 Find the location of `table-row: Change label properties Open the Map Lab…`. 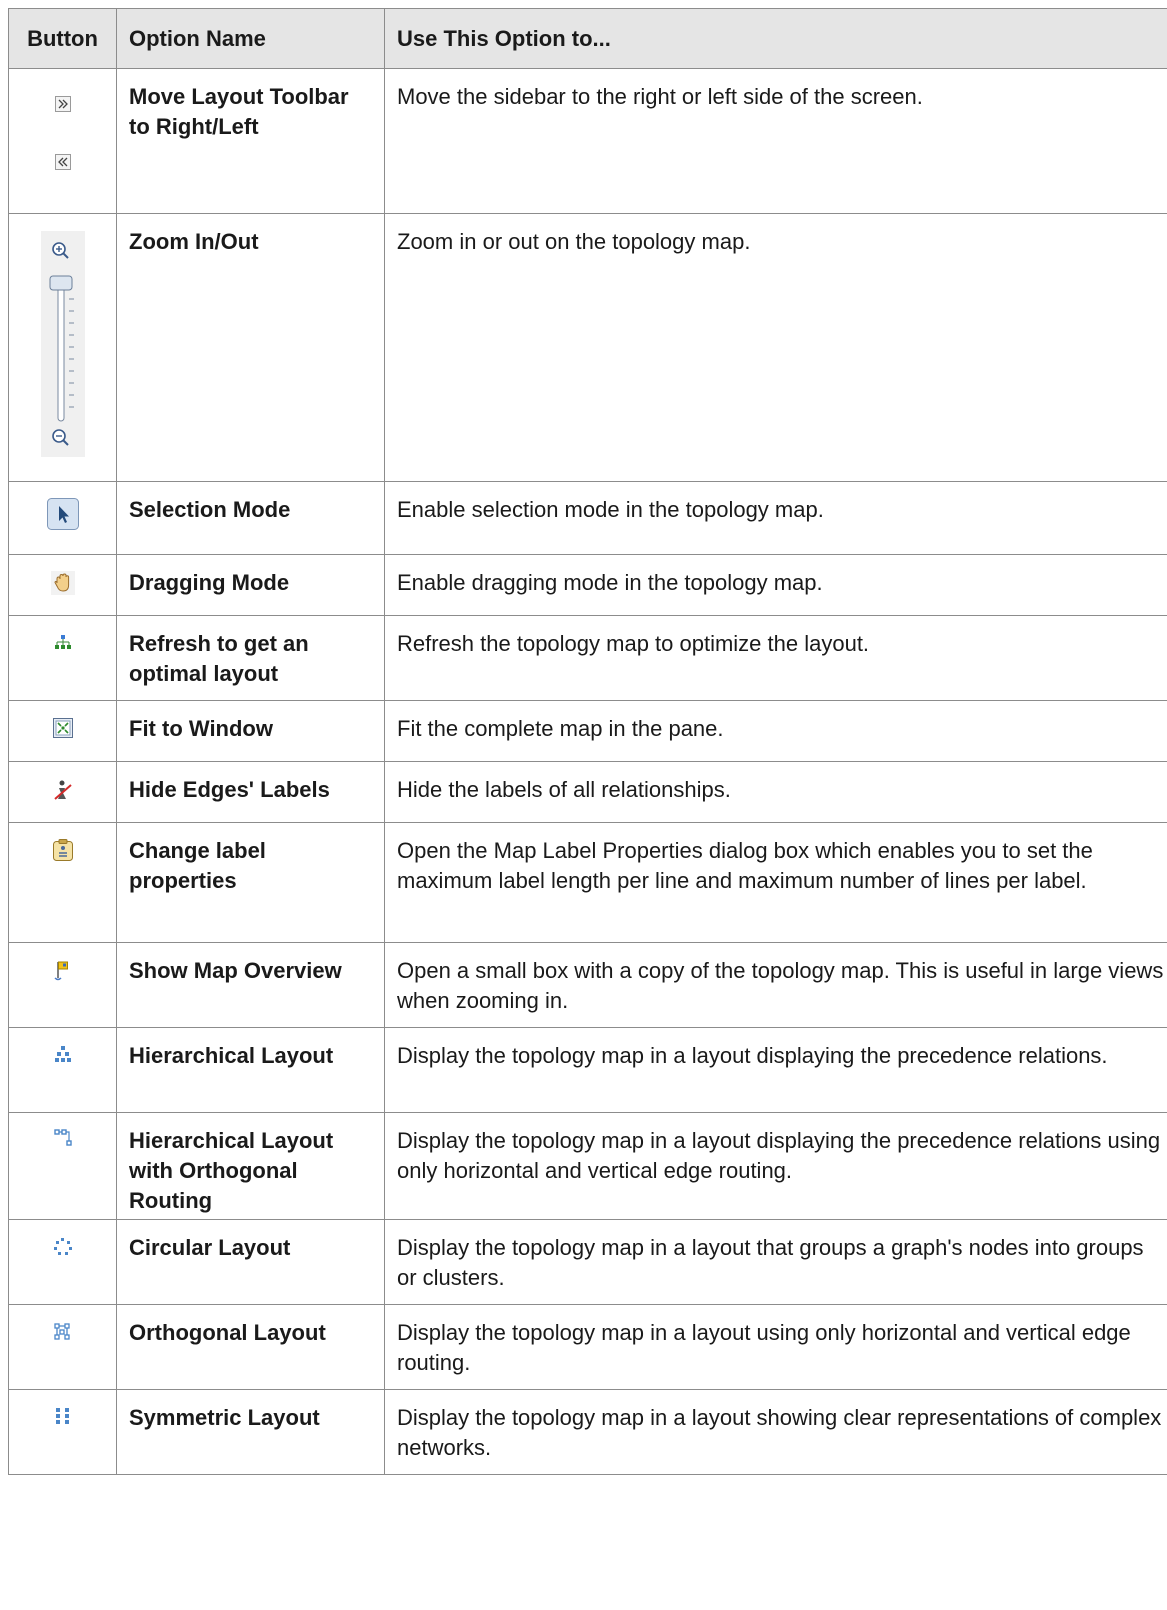

table-row: Change label properties Open the Map Lab… is located at coordinates (587, 882).